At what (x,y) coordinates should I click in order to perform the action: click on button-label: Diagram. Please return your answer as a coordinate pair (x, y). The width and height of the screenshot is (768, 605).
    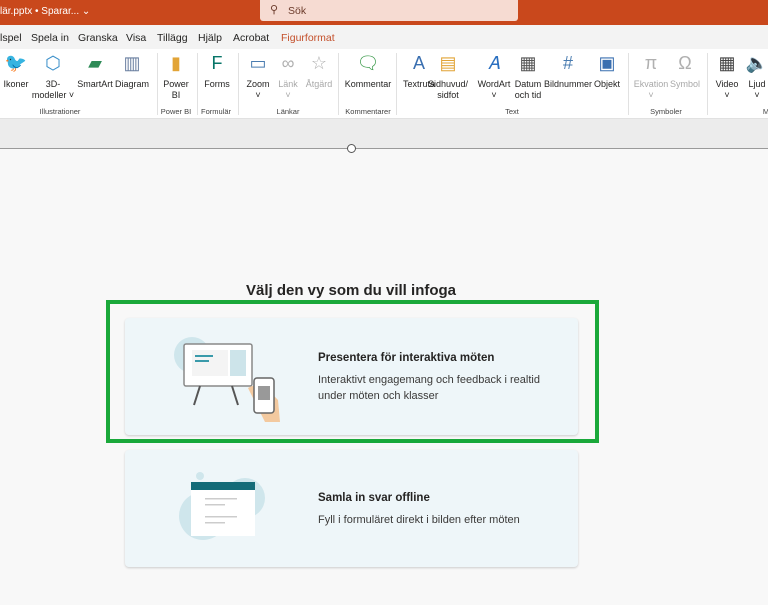
    Looking at the image, I should click on (132, 84).